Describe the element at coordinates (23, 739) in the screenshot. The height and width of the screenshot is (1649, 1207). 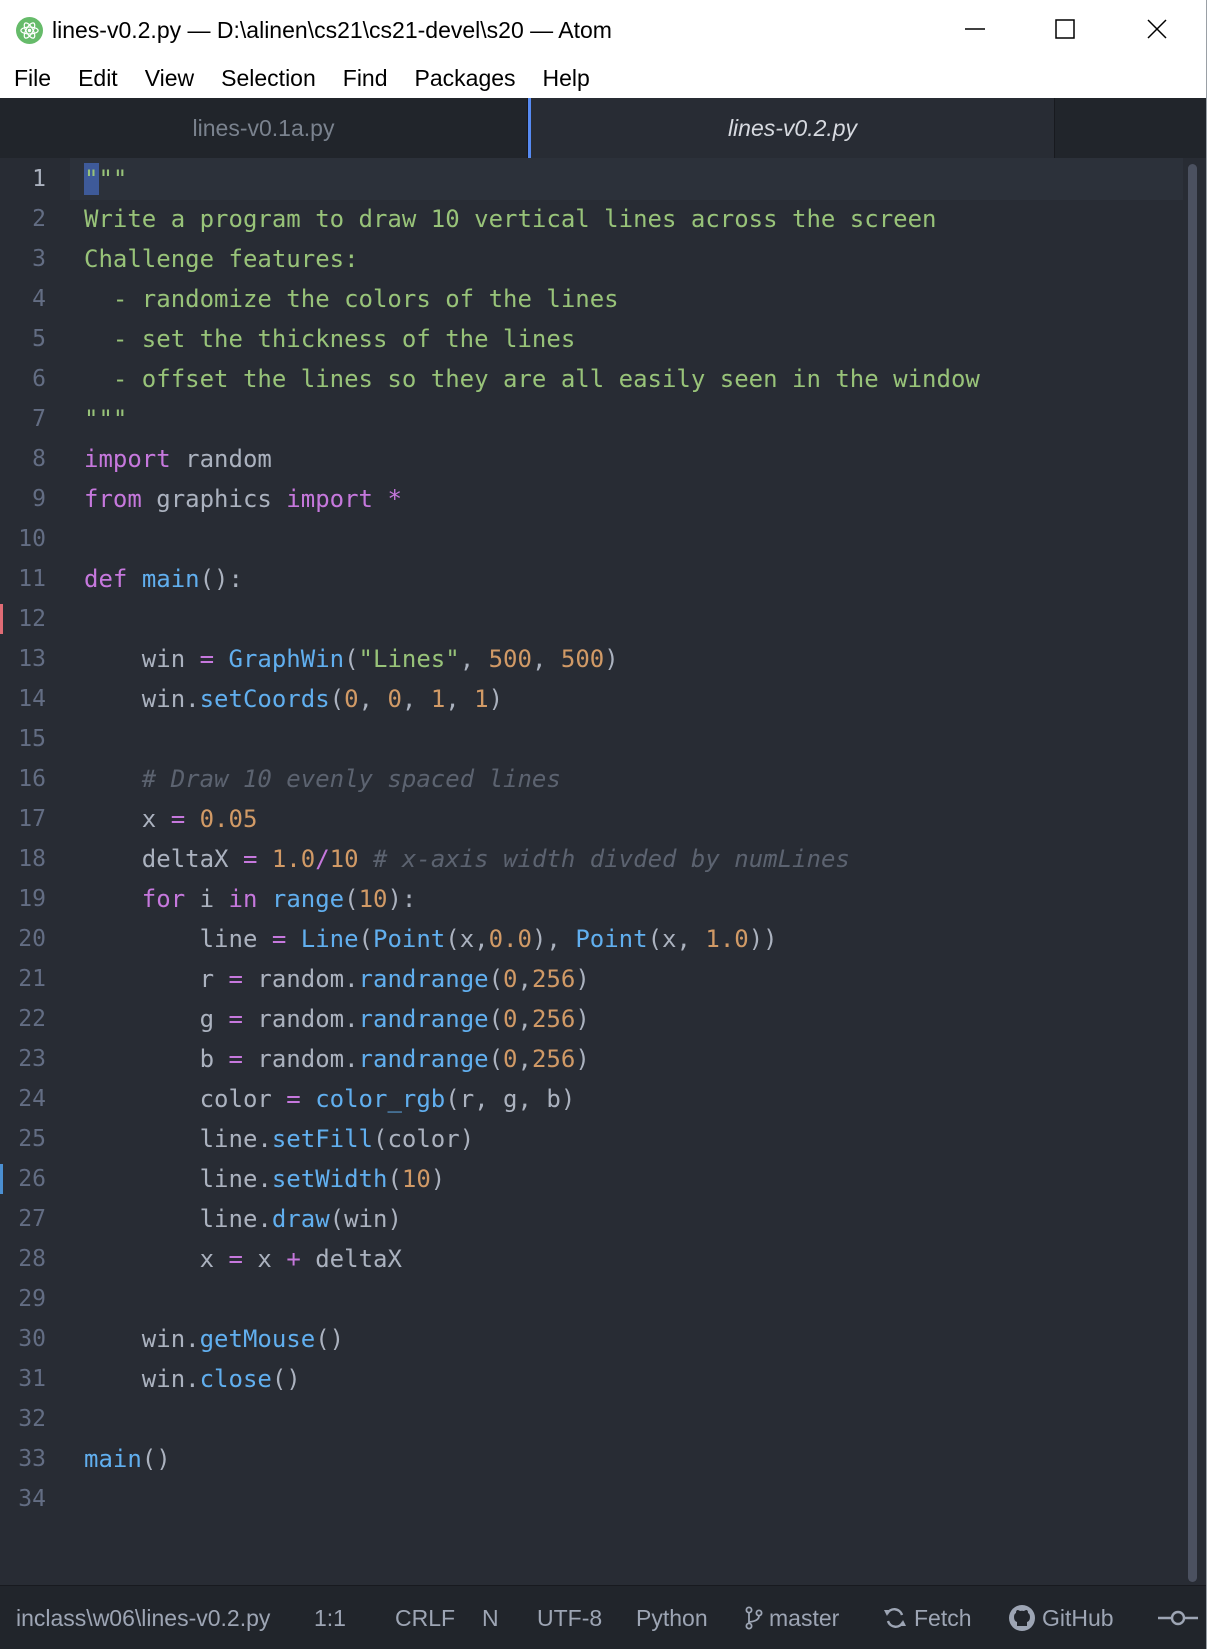
I see `line-number: 15` at that location.